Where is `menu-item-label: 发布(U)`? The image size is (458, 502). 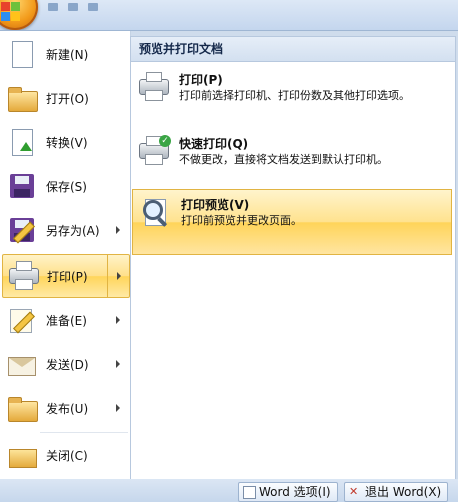 menu-item-label: 发布(U) is located at coordinates (67, 408).